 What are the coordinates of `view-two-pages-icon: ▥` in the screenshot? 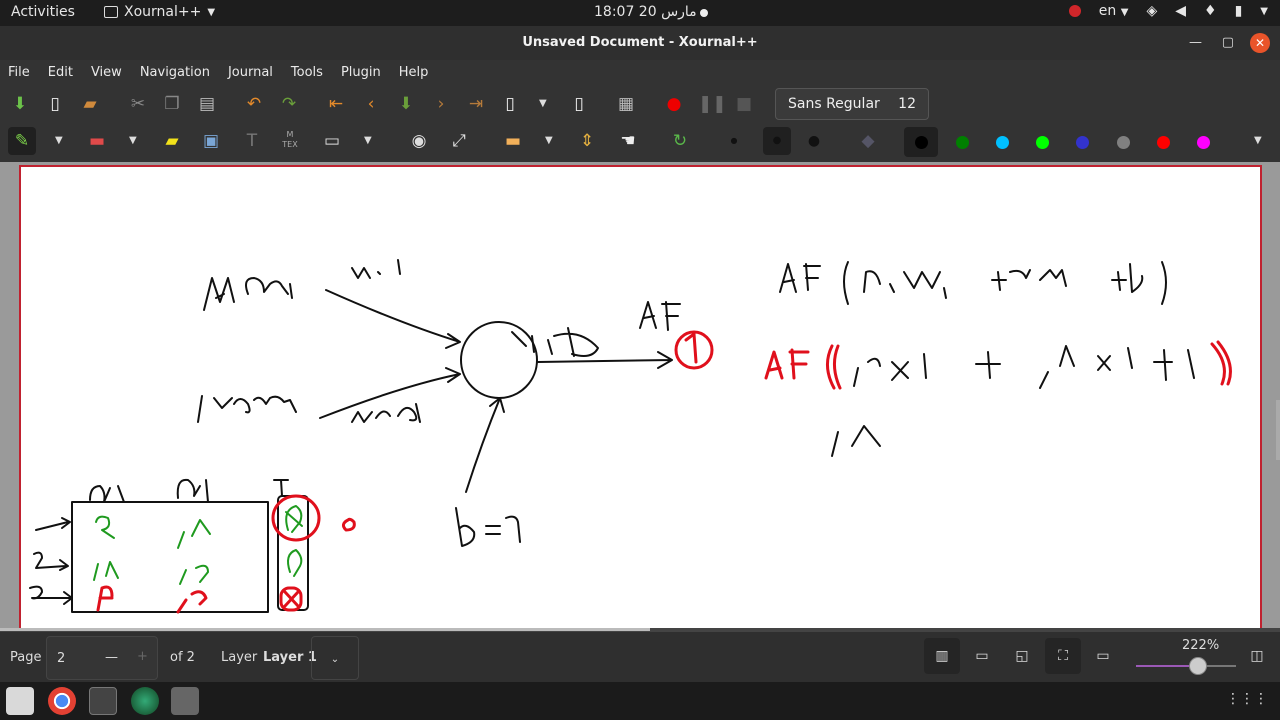 It's located at (942, 656).